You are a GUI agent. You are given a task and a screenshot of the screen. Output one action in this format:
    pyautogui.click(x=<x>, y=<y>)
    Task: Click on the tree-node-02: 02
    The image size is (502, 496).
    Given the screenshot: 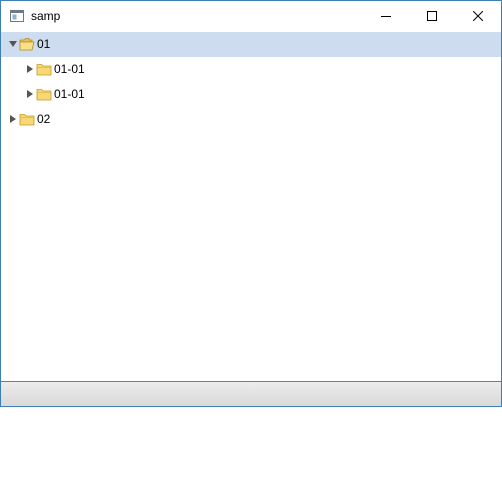 What is the action you would take?
    pyautogui.click(x=251, y=119)
    